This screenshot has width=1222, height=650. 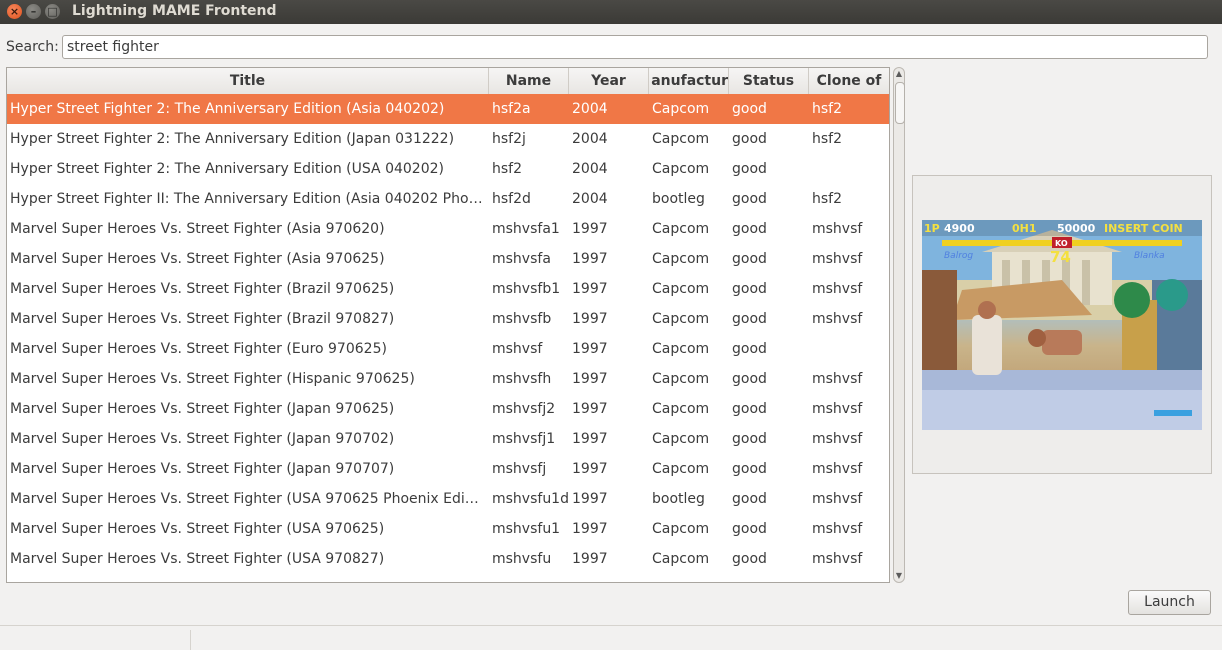 What do you see at coordinates (530, 499) in the screenshot?
I see `cell-name: mshvsfu1d` at bounding box center [530, 499].